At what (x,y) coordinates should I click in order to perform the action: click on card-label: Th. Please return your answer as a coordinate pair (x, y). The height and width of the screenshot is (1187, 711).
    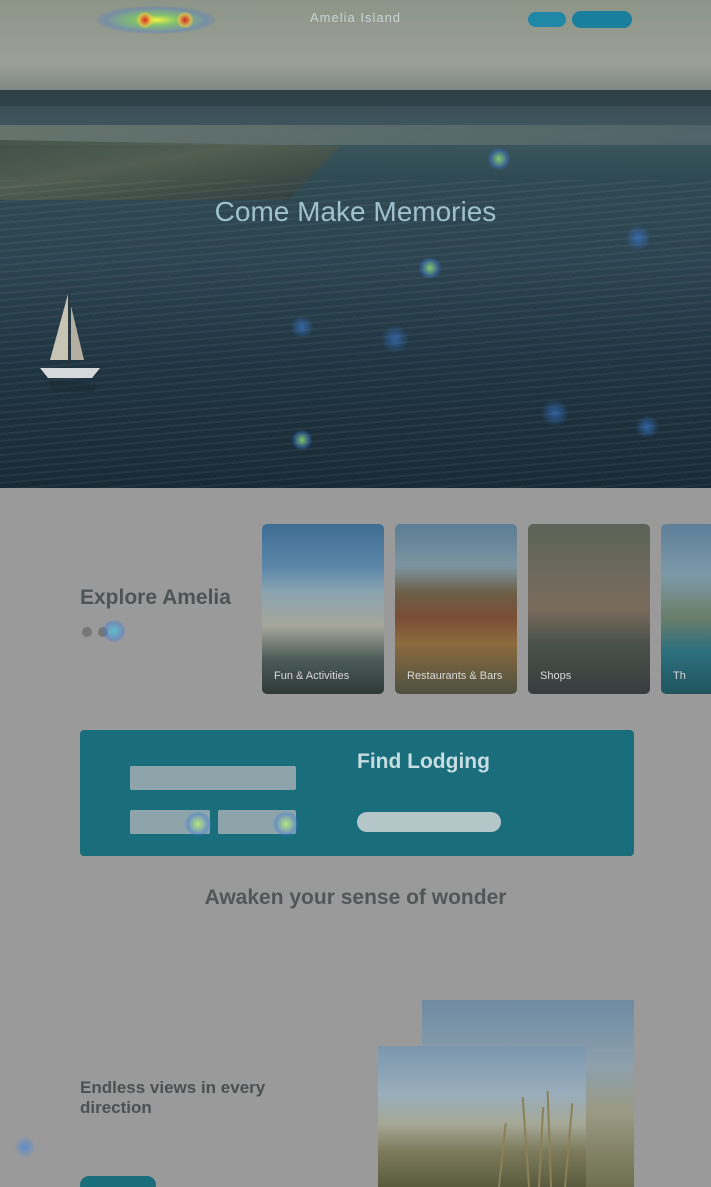
    Looking at the image, I should click on (679, 676).